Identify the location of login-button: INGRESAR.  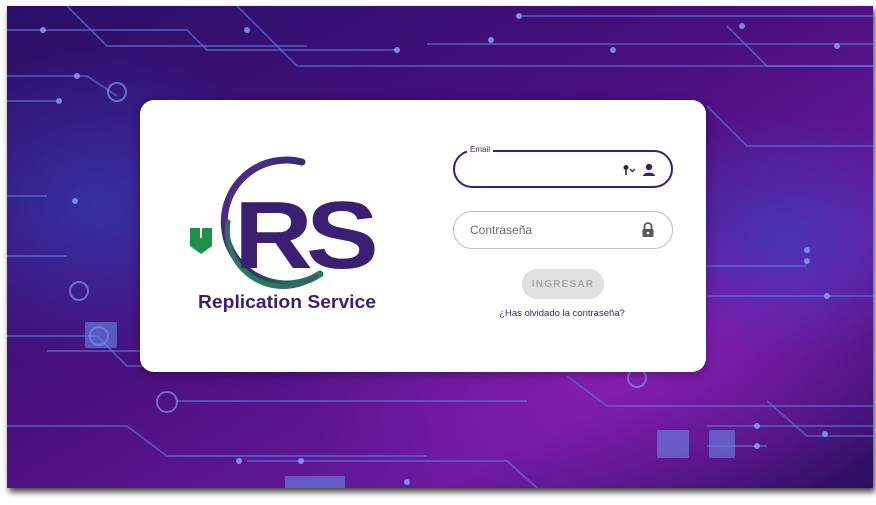
(563, 284).